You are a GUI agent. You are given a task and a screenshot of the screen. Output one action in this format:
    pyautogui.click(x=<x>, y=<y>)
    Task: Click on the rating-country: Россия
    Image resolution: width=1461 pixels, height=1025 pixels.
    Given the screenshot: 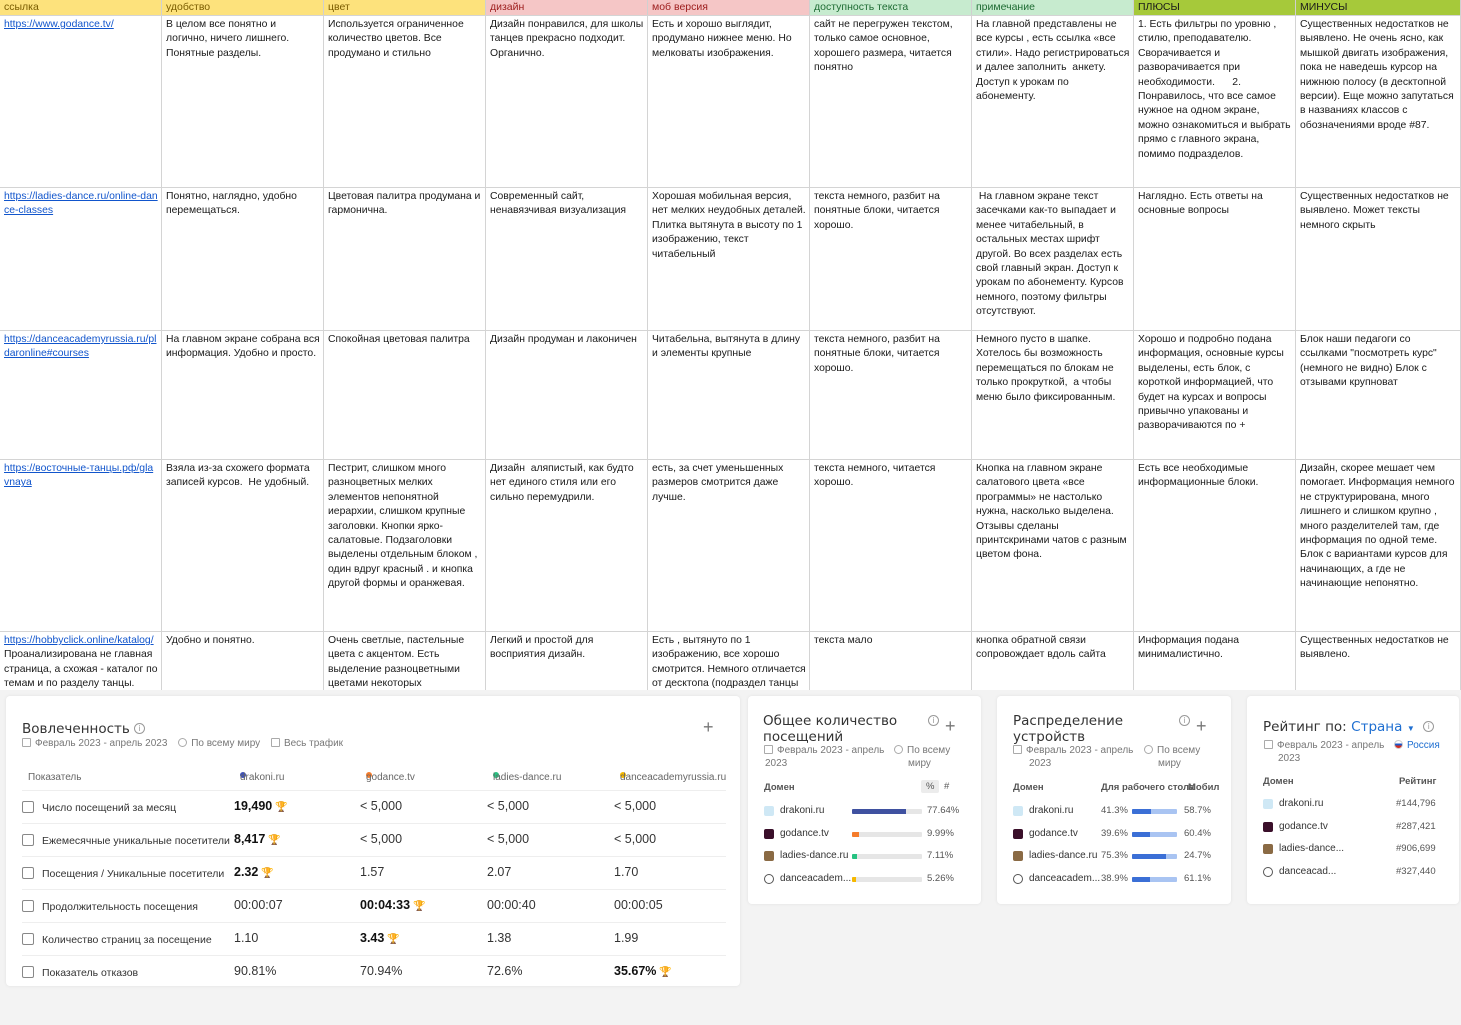 What is the action you would take?
    pyautogui.click(x=1417, y=745)
    